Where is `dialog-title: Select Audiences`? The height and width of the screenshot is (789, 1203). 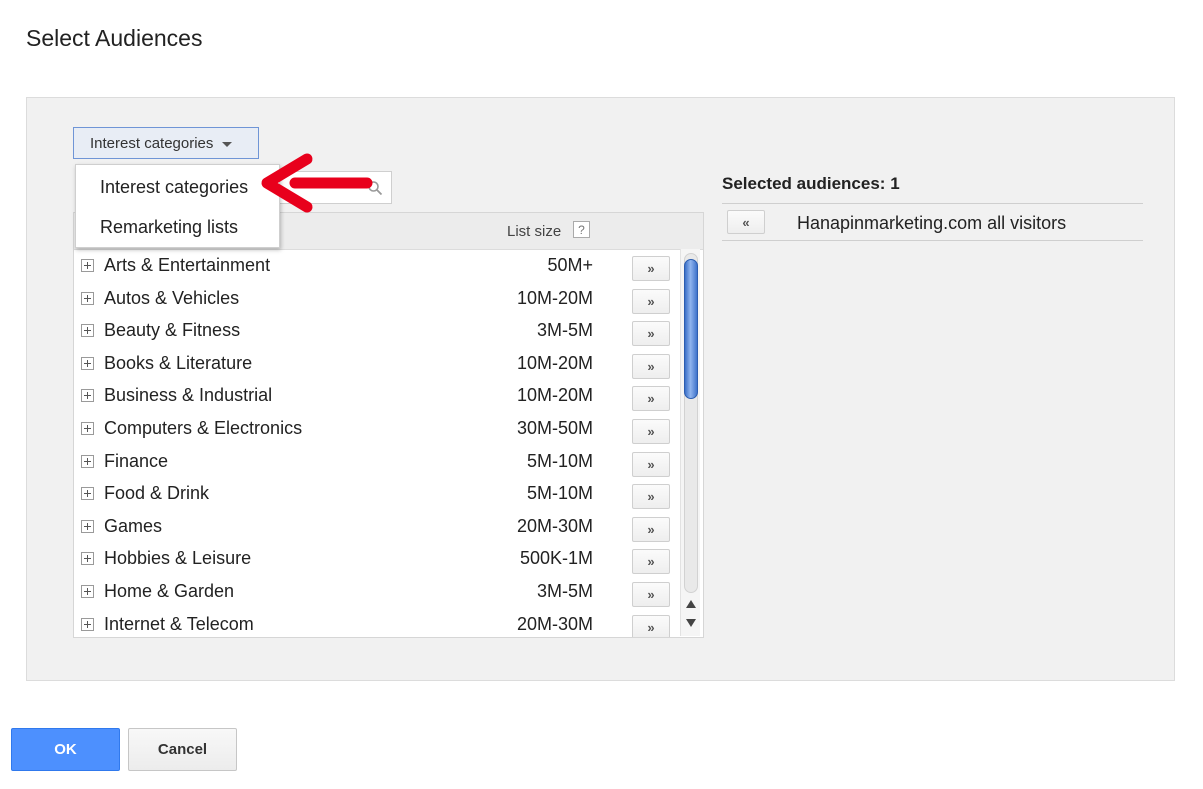 dialog-title: Select Audiences is located at coordinates (114, 38).